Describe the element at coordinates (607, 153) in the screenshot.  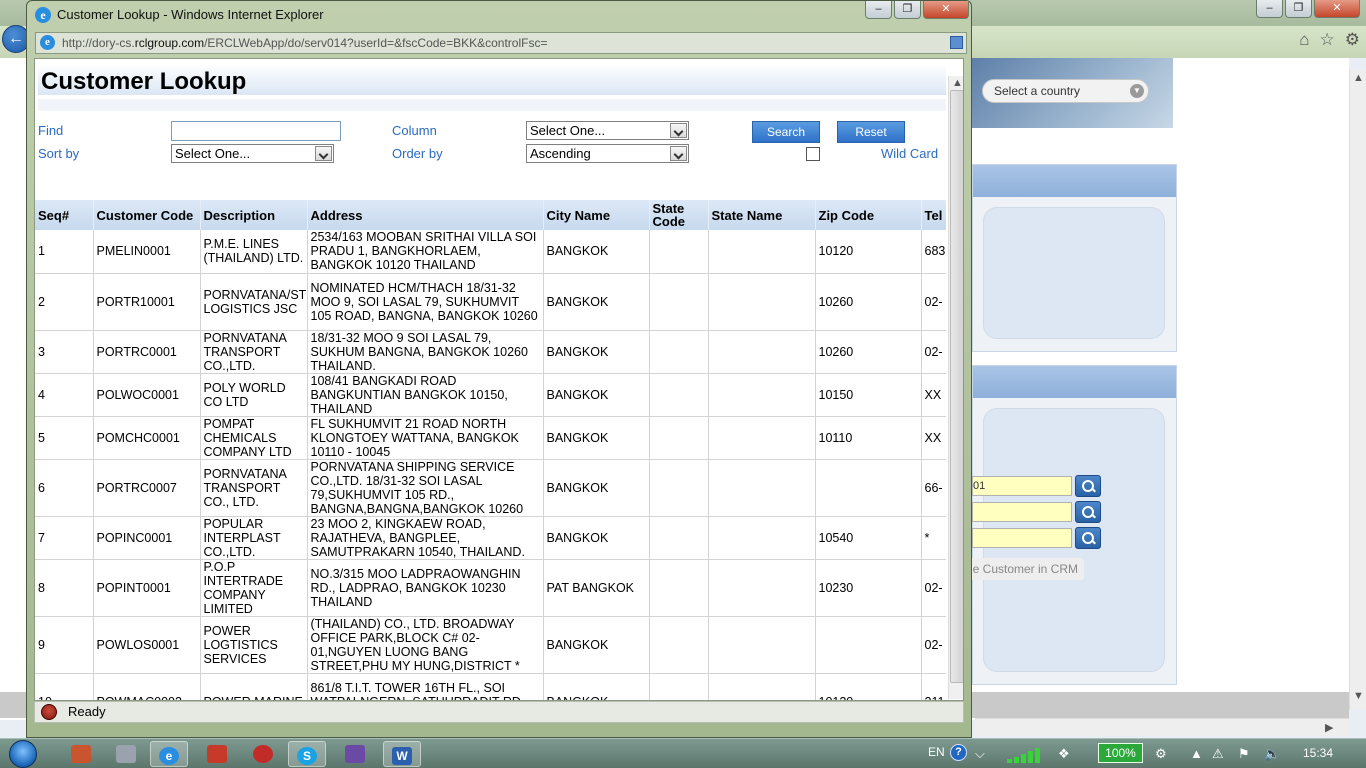
I see `orderby-select: Ascending` at that location.